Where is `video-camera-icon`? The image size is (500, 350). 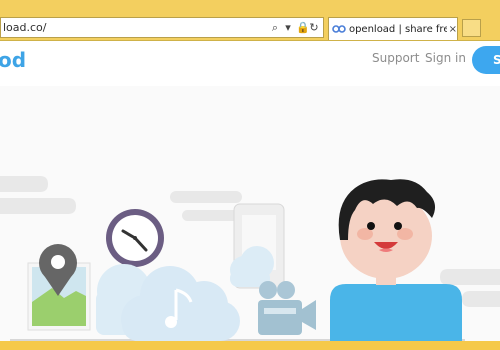
video-camera-icon is located at coordinates (287, 308).